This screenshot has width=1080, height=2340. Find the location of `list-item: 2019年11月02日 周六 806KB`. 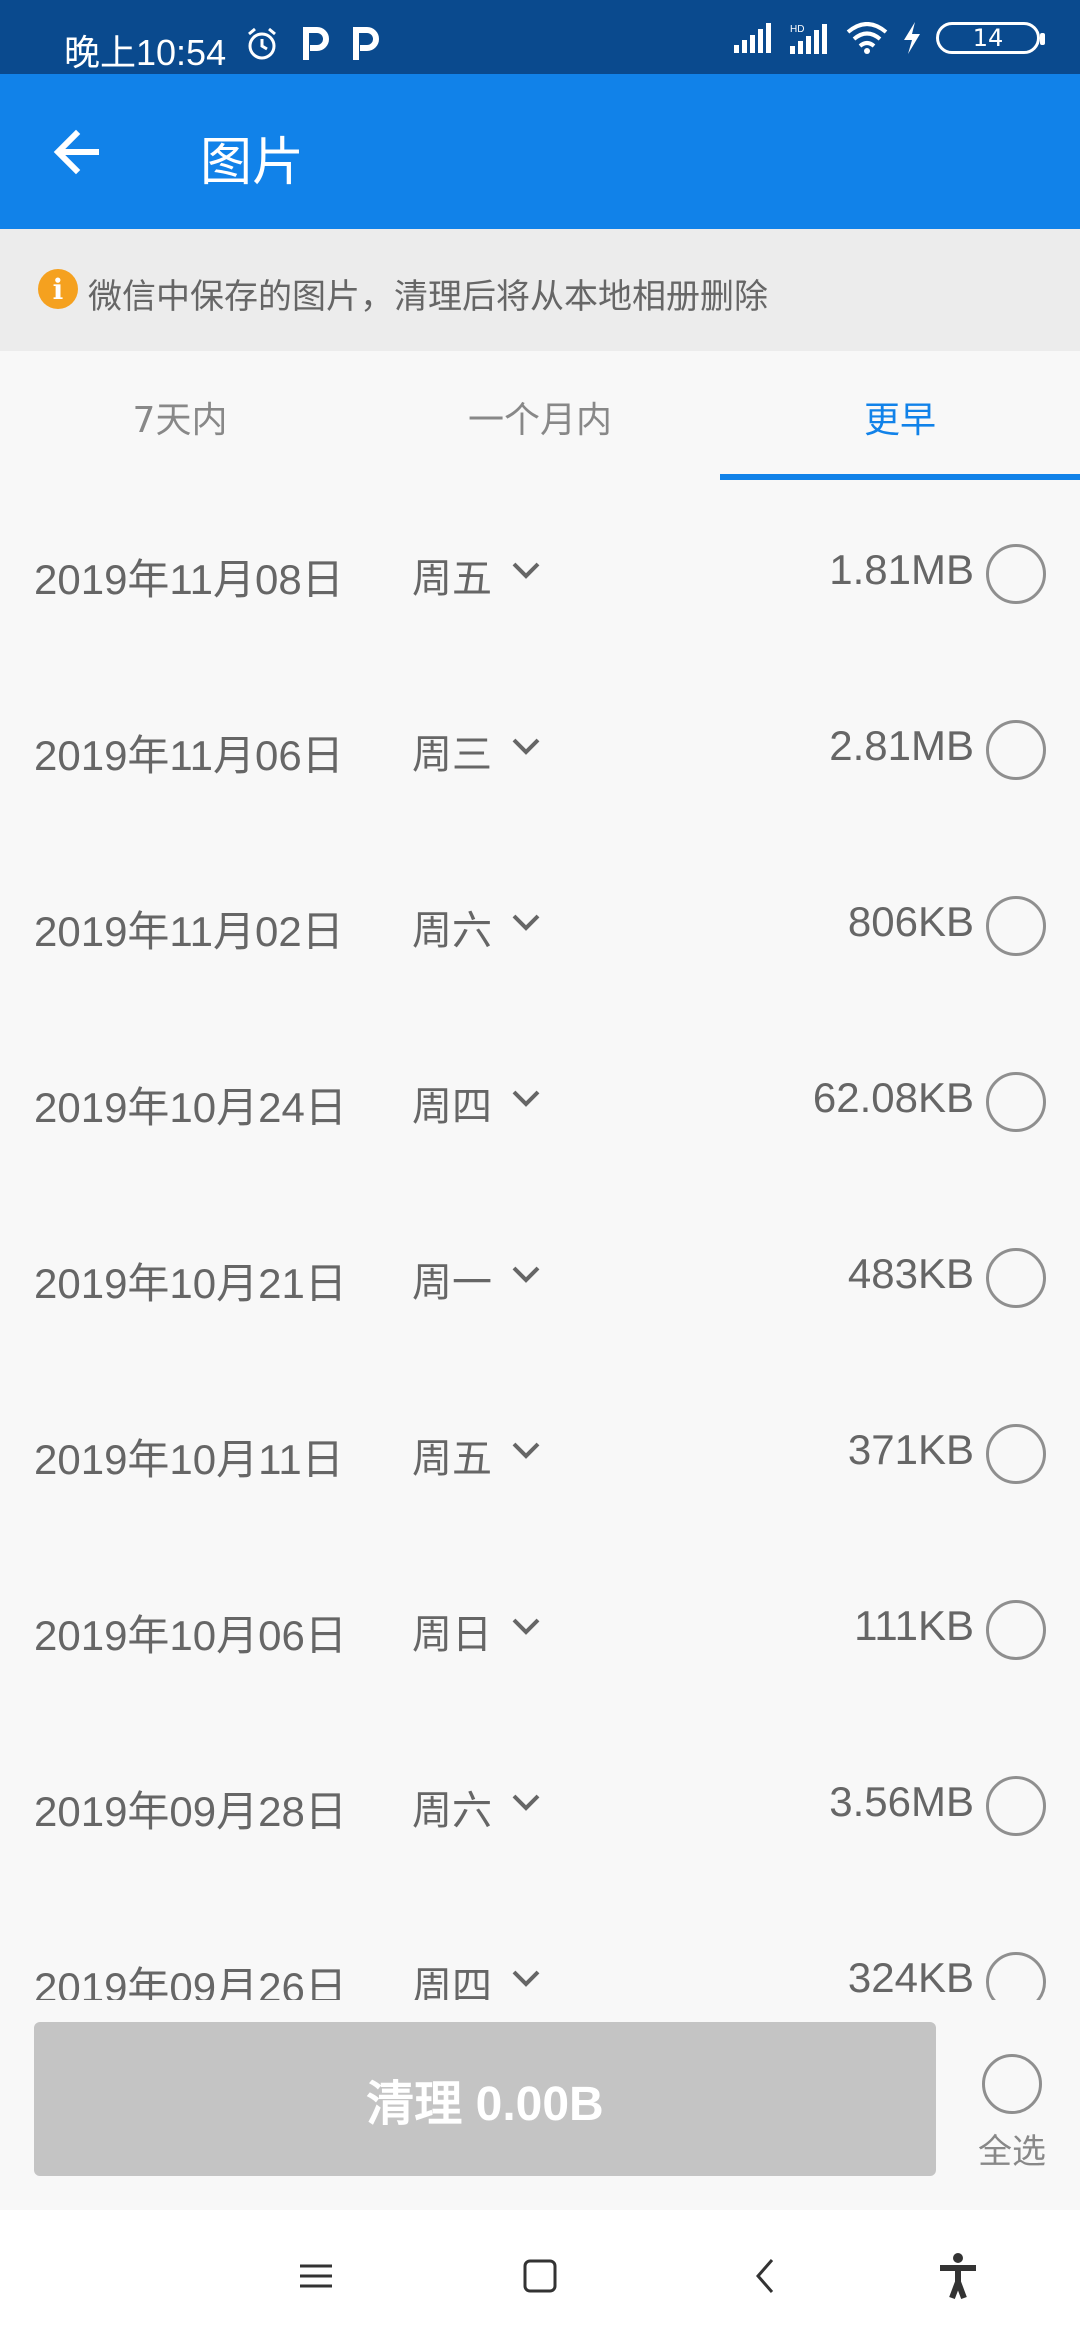

list-item: 2019年11月02日 周六 806KB is located at coordinates (540, 928).